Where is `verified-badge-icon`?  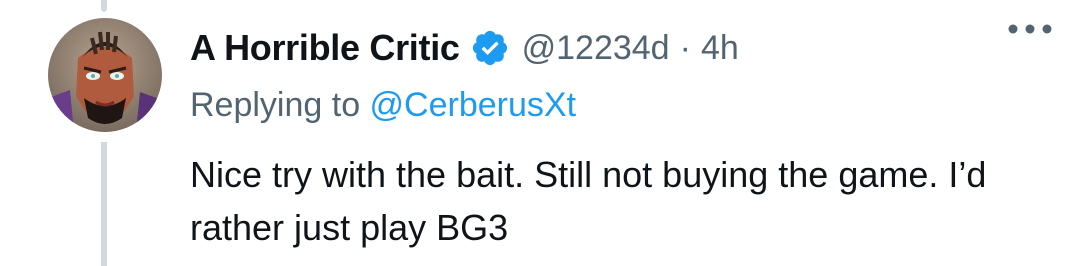
verified-badge-icon is located at coordinates (490, 48).